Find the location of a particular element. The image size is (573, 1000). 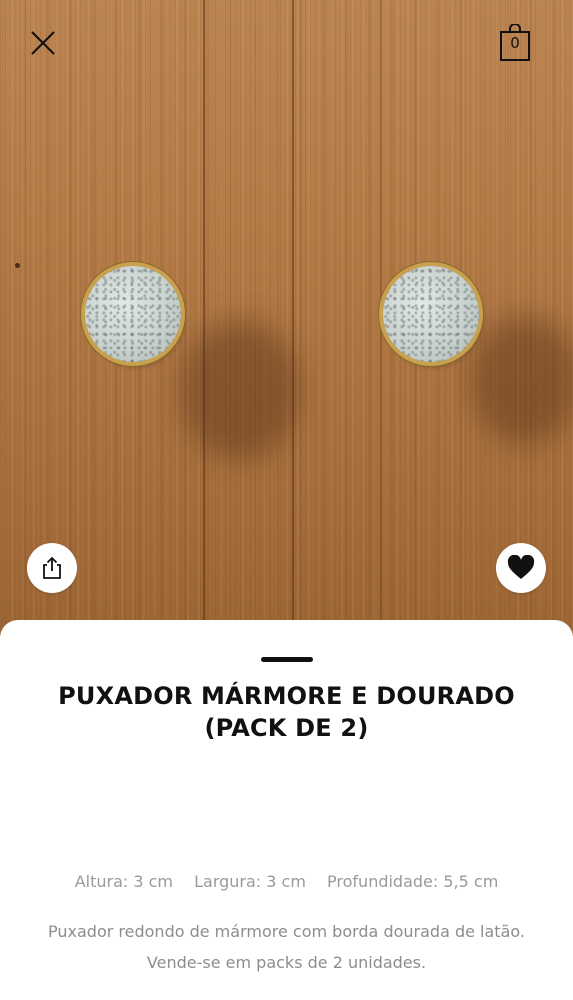

carousel-indicator-dot is located at coordinates (17, 265).